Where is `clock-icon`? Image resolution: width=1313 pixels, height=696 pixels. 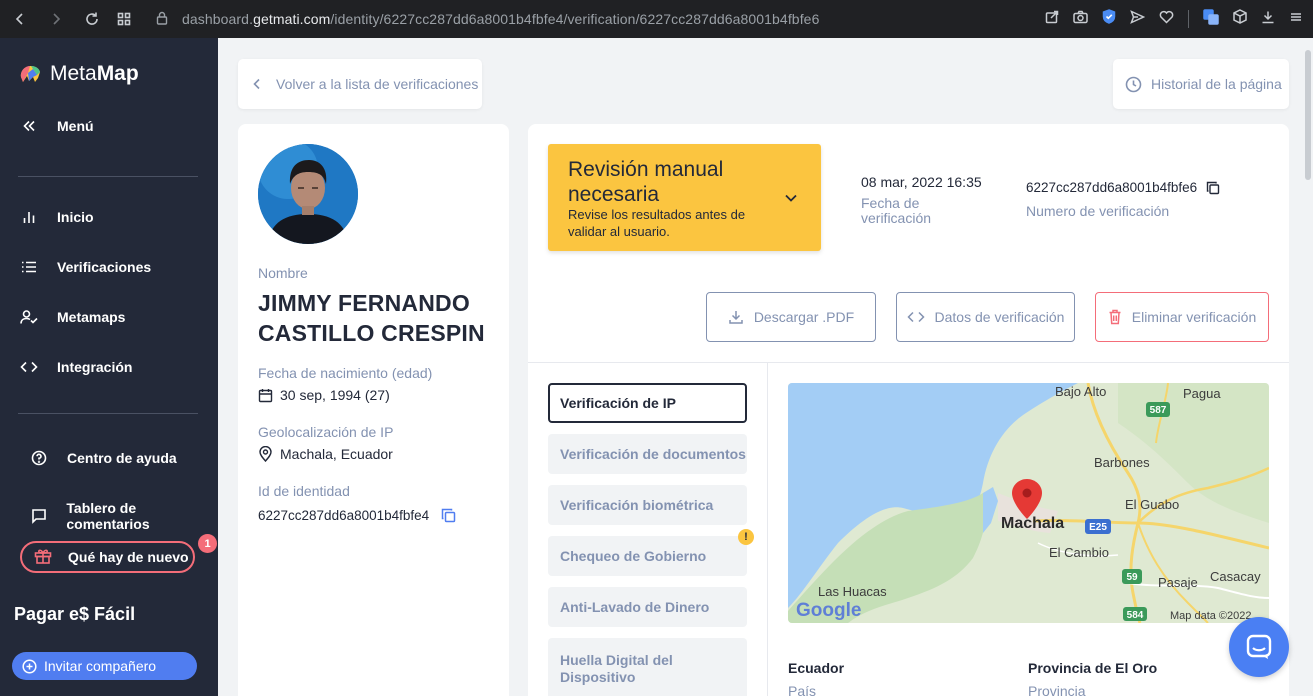
clock-icon is located at coordinates (1133, 84).